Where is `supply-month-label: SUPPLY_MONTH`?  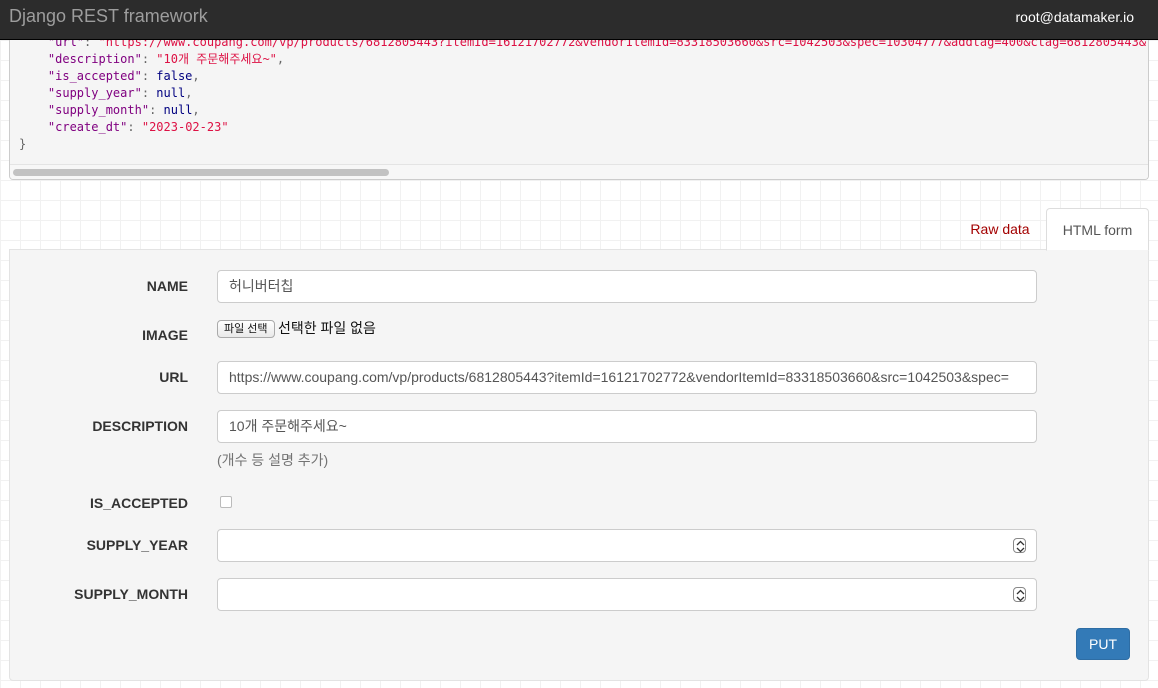 supply-month-label: SUPPLY_MONTH is located at coordinates (131, 594).